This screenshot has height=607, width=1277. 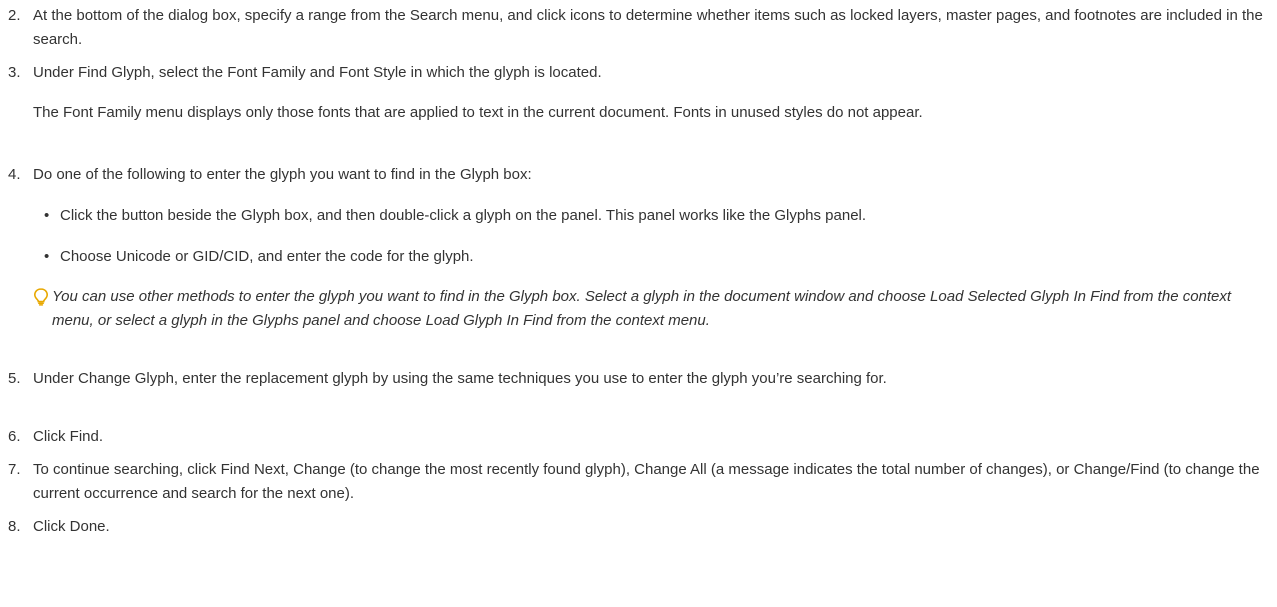 I want to click on lightbulb-icon, so click(x=41, y=297).